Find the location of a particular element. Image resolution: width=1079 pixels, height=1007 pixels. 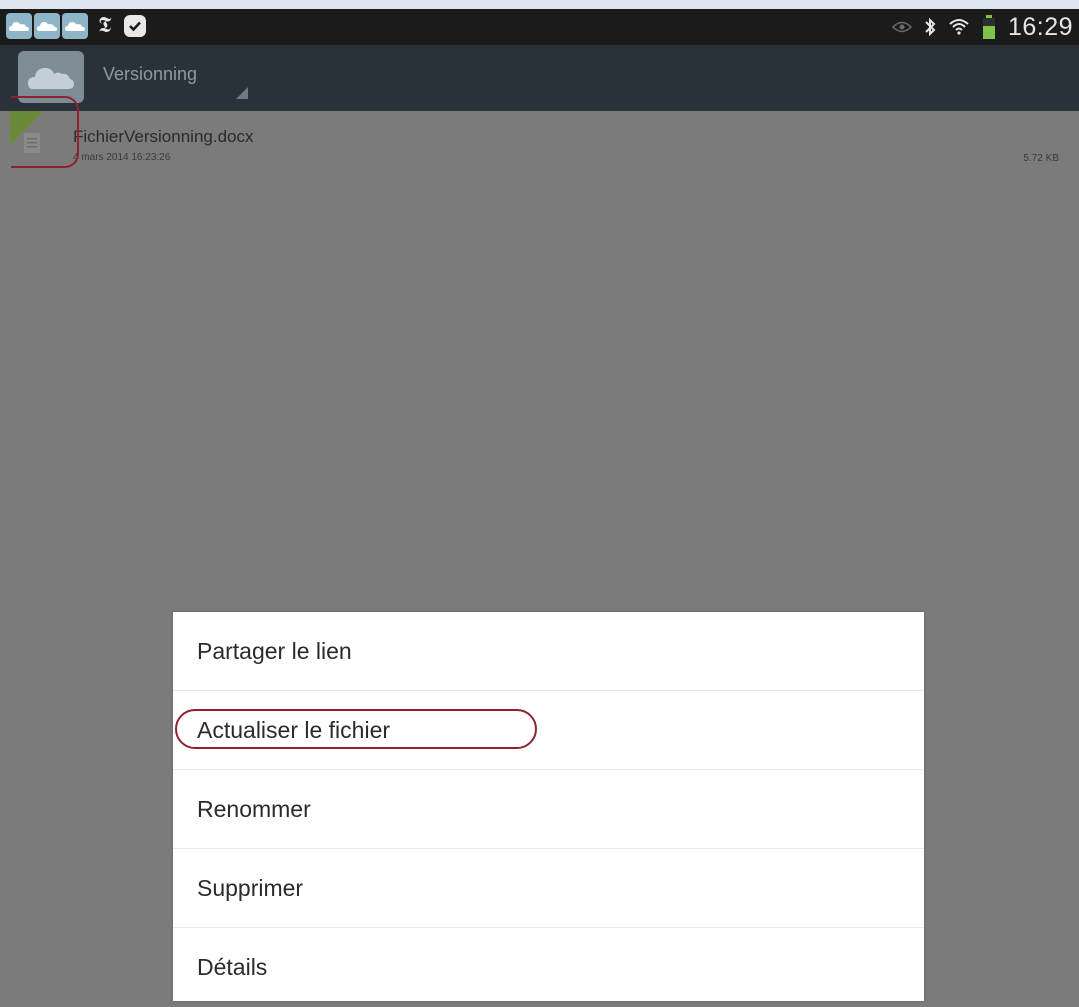

check-icon is located at coordinates (134, 26).